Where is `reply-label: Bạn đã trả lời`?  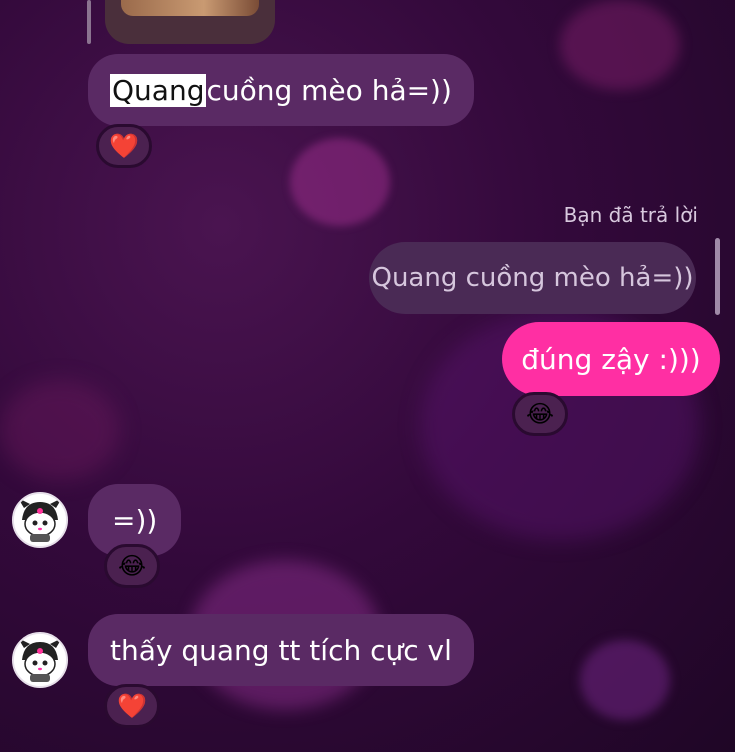
reply-label: Bạn đã trả lời is located at coordinates (630, 215).